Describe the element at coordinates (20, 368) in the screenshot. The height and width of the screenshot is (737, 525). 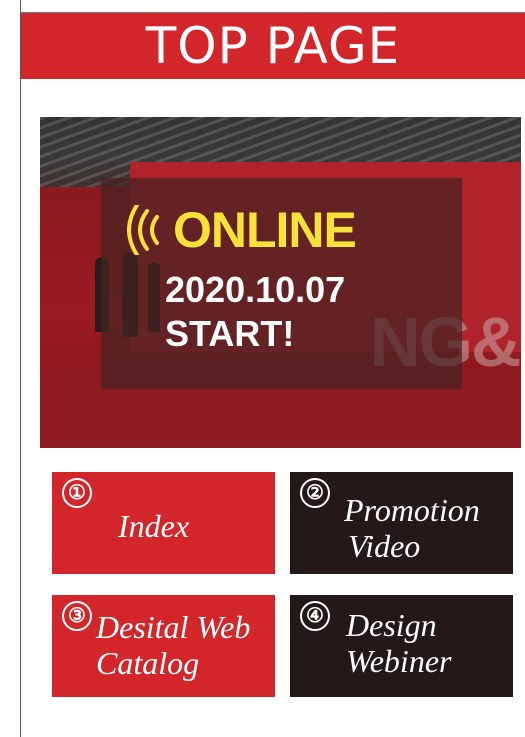
I see `frame-left-border` at that location.